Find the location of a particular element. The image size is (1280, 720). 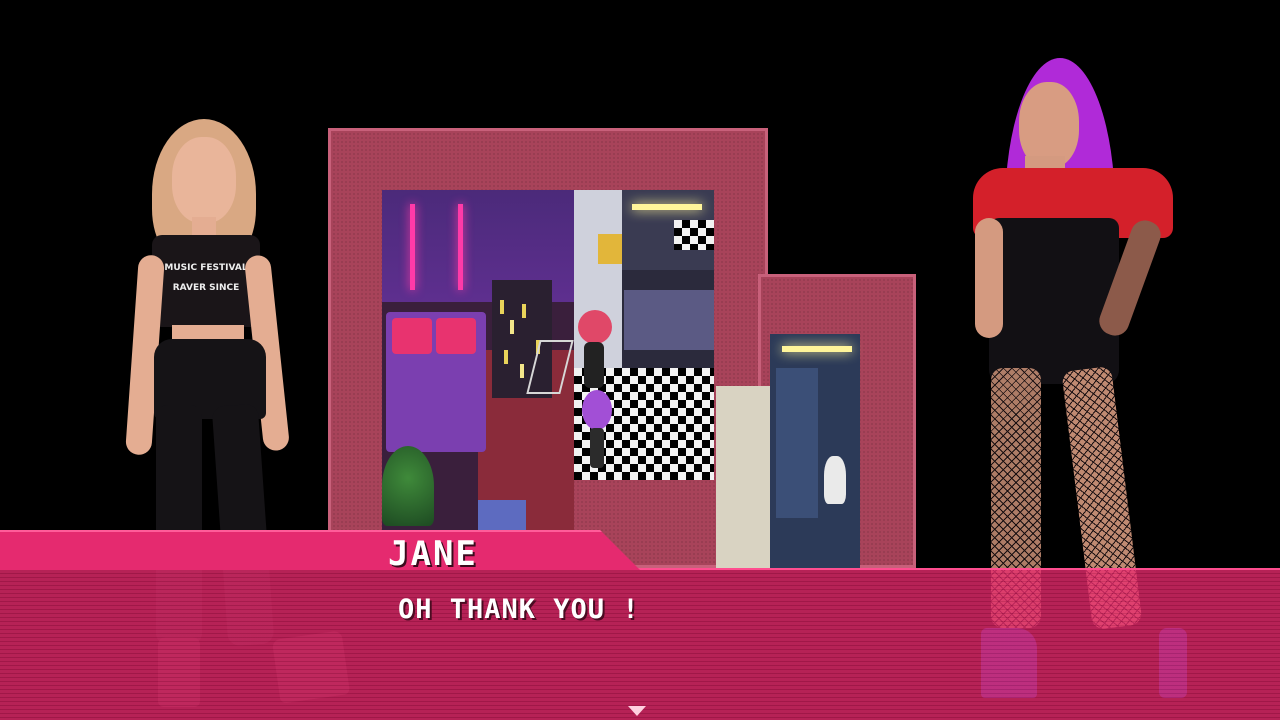

checkered-window is located at coordinates (694, 235).